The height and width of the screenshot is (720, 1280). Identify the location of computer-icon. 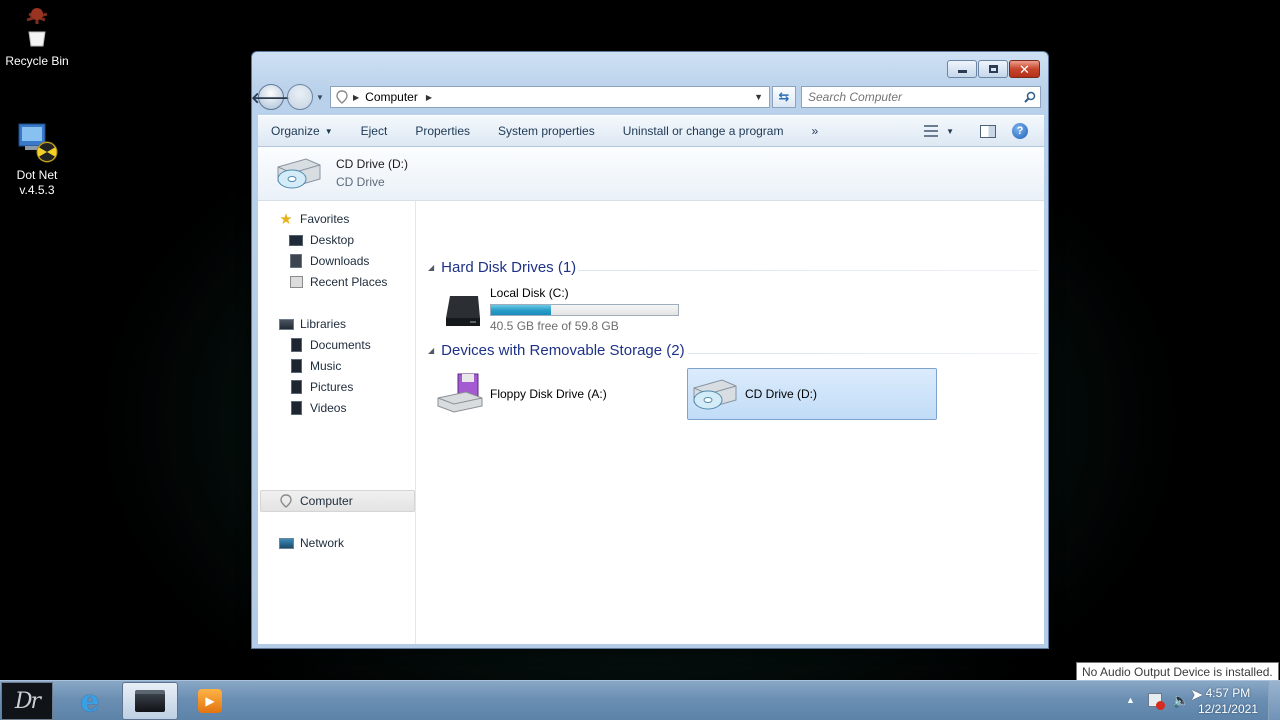
(286, 501).